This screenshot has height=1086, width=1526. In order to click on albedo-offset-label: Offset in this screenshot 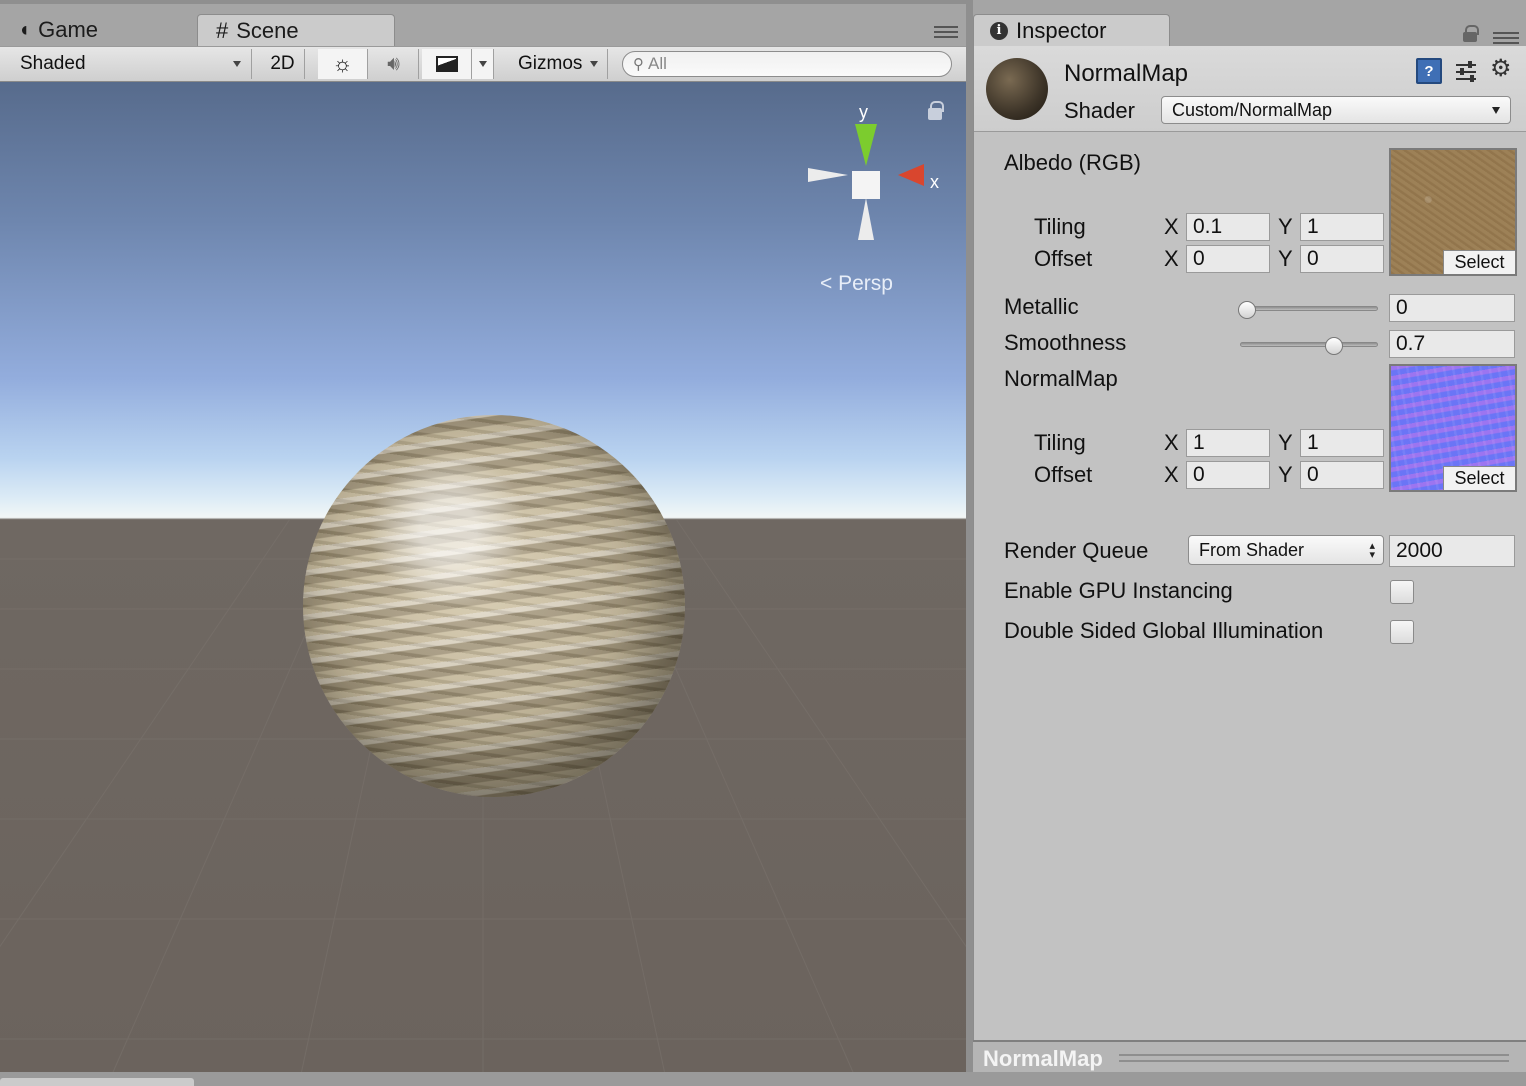, I will do `click(1063, 258)`.